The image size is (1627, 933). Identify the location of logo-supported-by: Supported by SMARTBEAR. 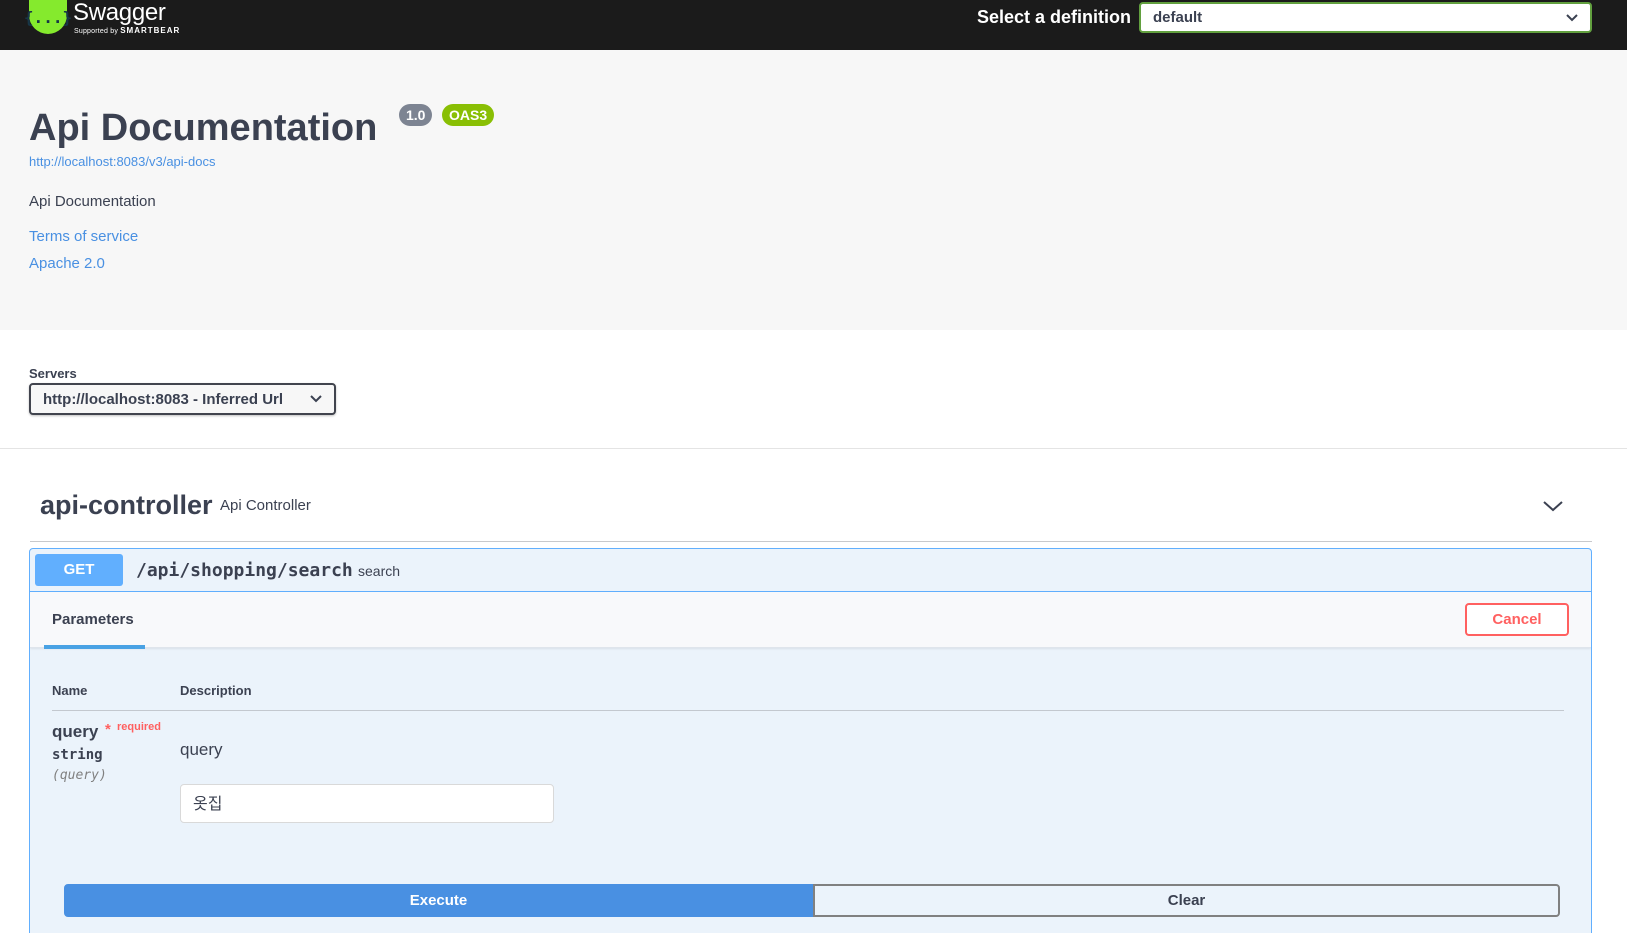
(127, 31).